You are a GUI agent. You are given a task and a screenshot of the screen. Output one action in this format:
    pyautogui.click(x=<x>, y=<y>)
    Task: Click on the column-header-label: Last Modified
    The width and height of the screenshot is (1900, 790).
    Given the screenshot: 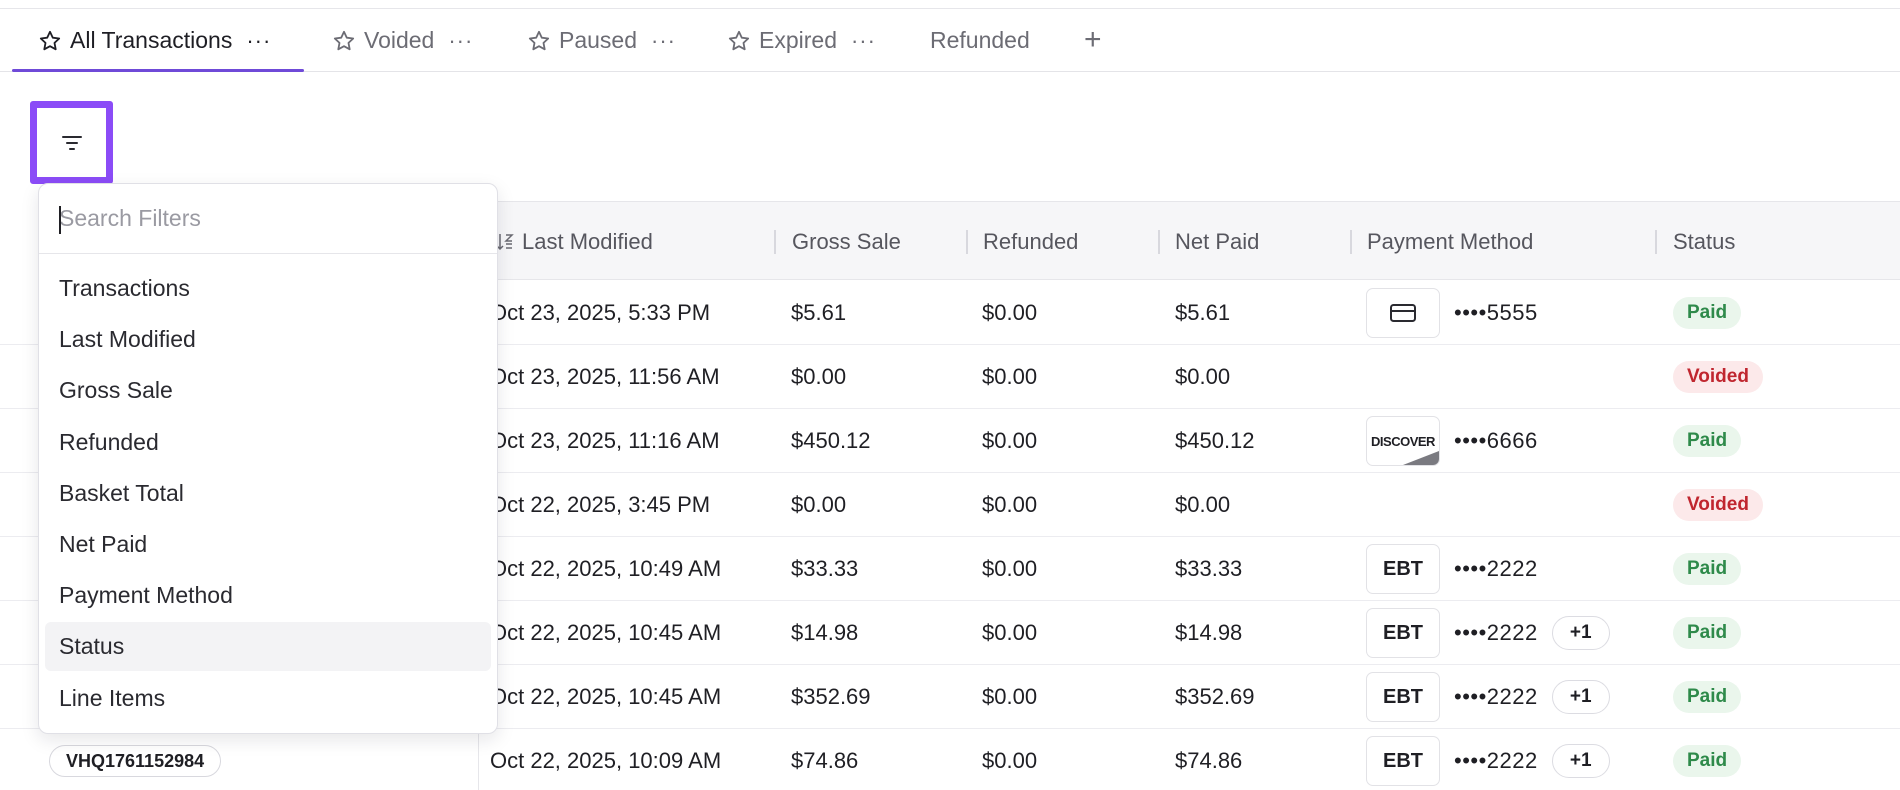 What is the action you would take?
    pyautogui.click(x=587, y=241)
    